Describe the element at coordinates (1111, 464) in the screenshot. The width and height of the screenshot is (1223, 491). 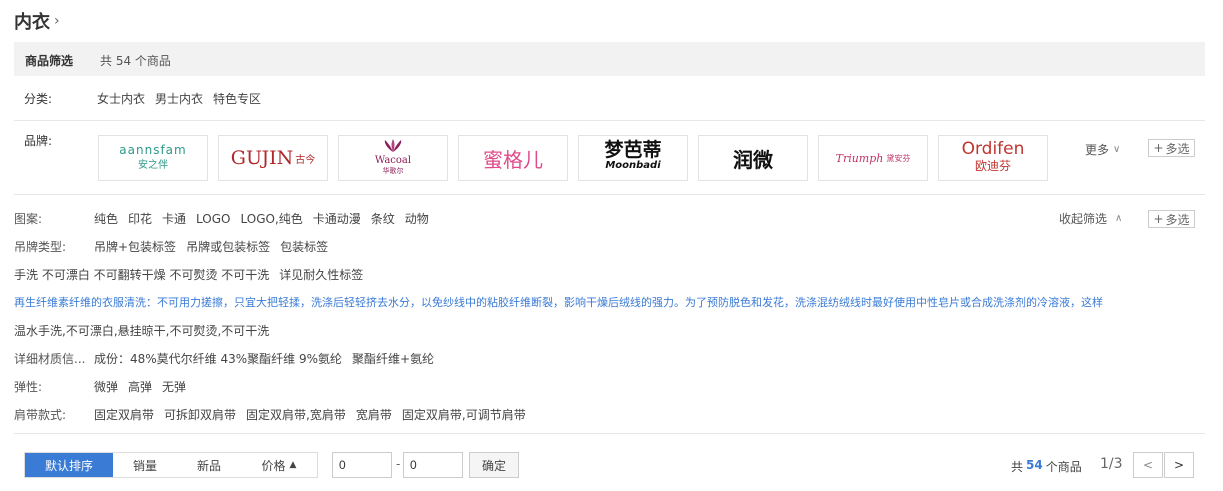
I see `page-indicator: 1/3` at that location.